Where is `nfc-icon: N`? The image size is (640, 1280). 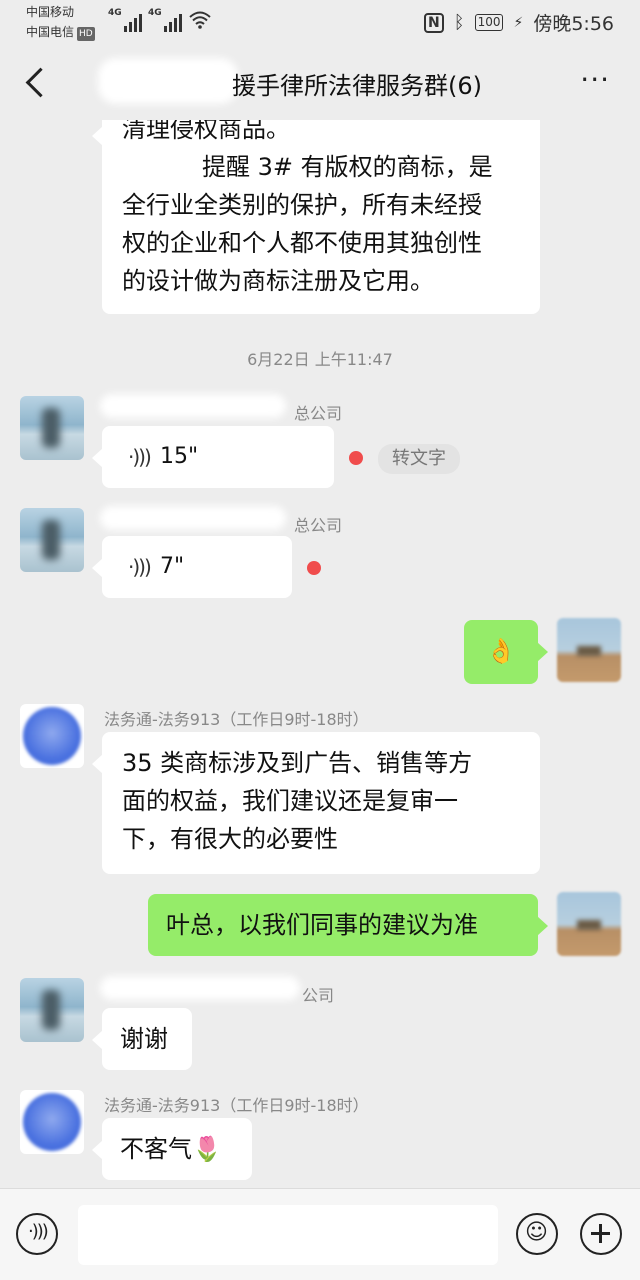 nfc-icon: N is located at coordinates (434, 22).